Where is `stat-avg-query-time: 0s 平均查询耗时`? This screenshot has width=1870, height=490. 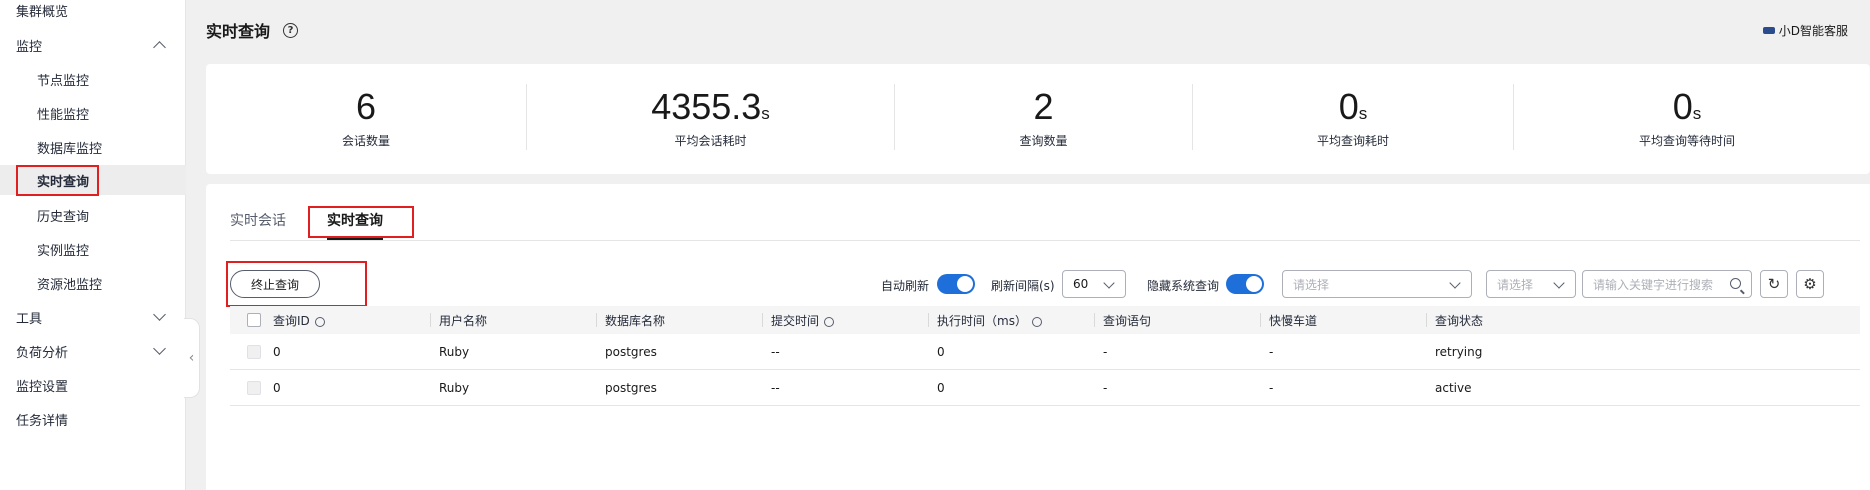 stat-avg-query-time: 0s 平均查询耗时 is located at coordinates (1353, 119).